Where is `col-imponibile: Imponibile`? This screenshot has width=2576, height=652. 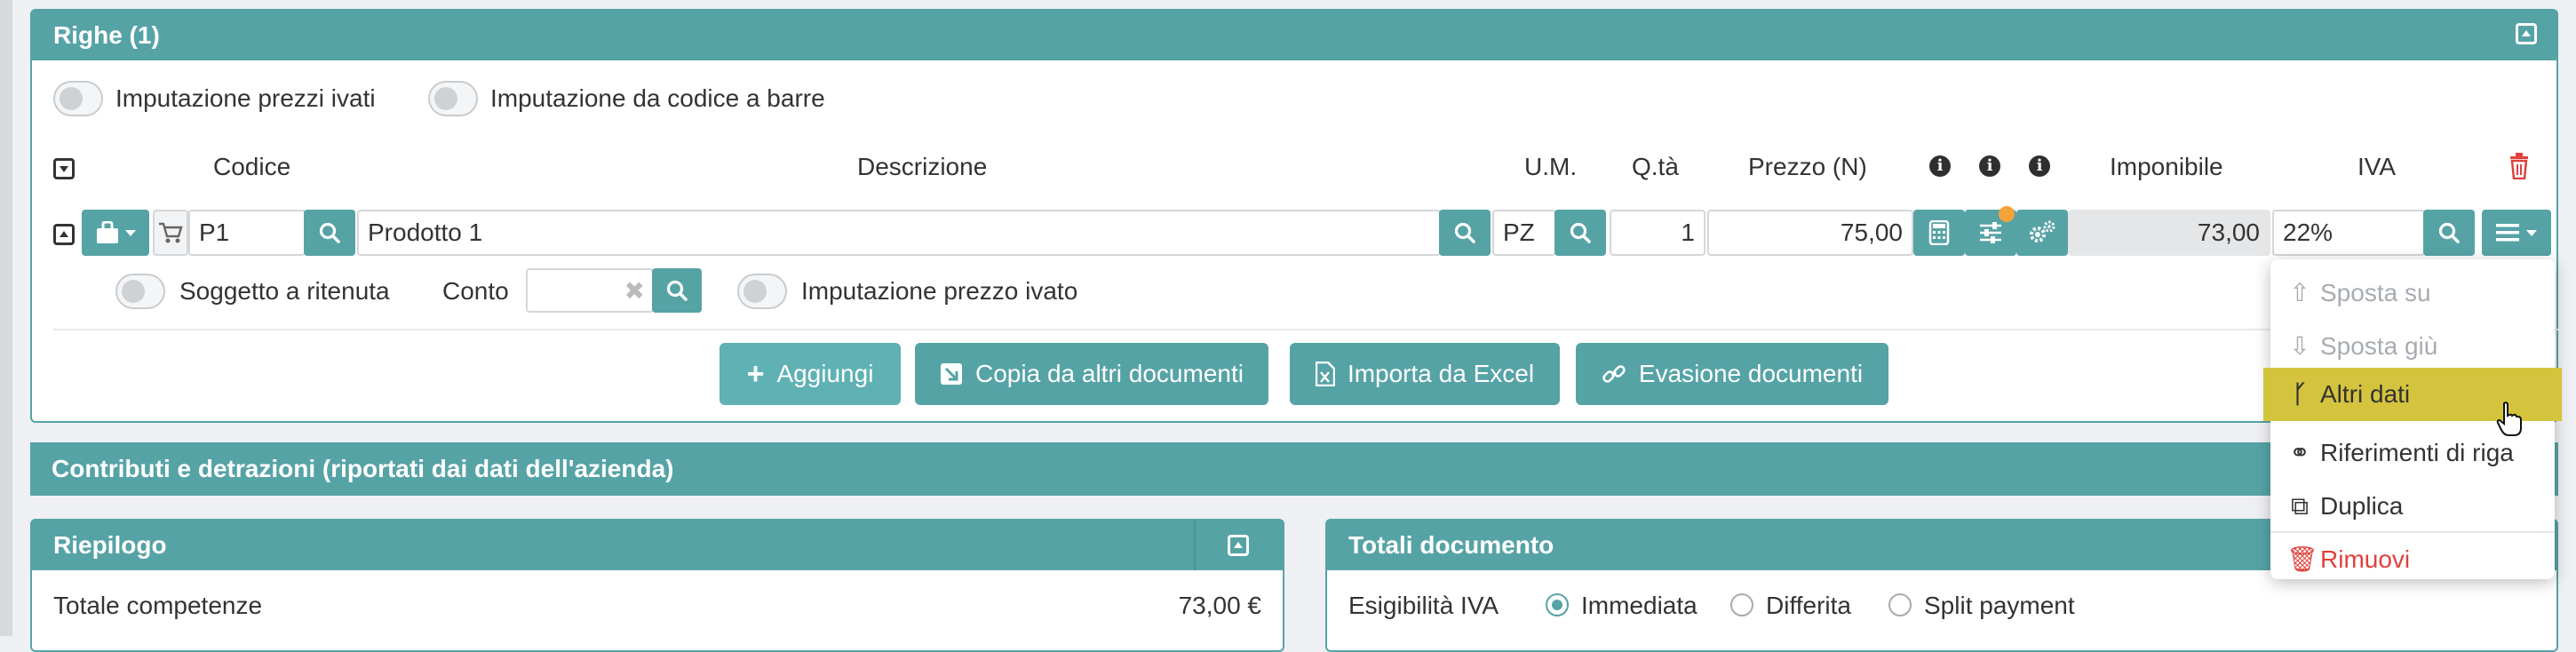
col-imponibile: Imponibile is located at coordinates (2166, 166).